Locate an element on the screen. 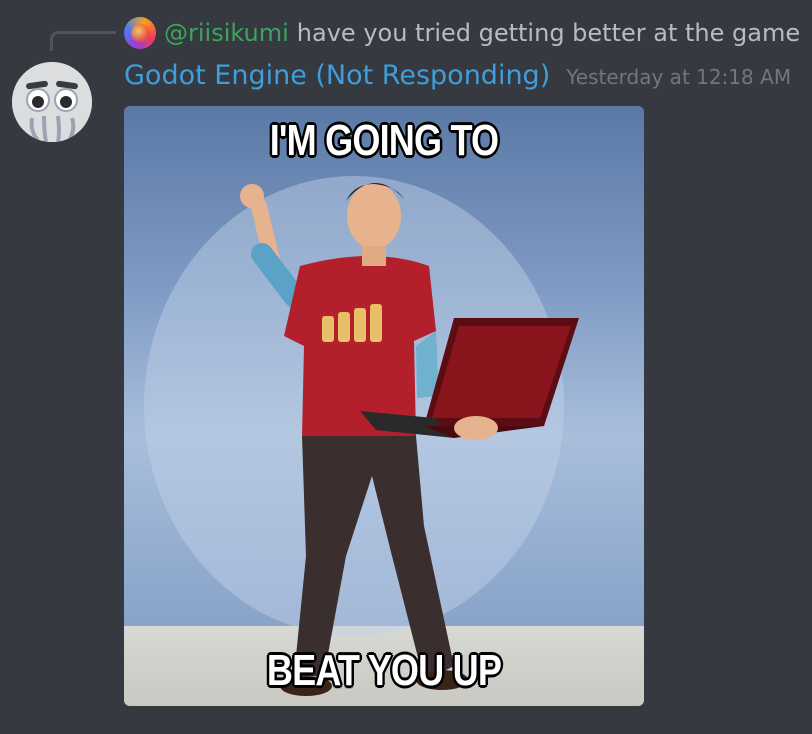 This screenshot has width=812, height=734. message-timestamp: Yesterday at 12:18 AM is located at coordinates (678, 77).